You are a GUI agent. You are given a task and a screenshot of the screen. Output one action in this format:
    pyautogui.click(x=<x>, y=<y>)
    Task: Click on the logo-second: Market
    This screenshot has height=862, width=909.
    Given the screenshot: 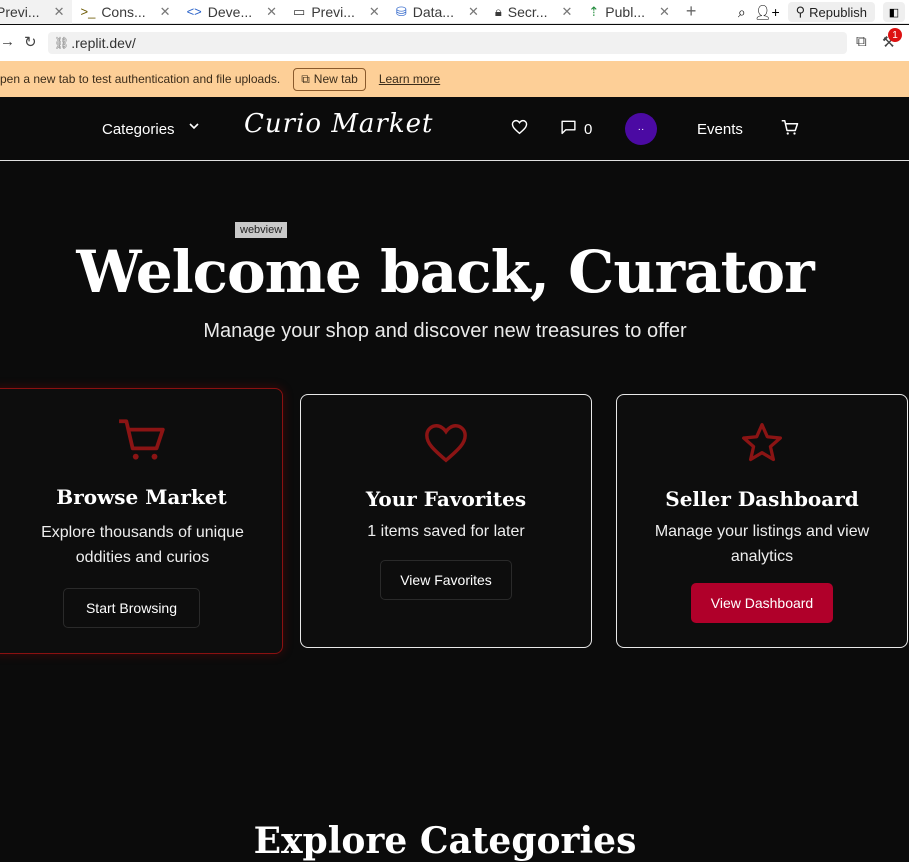 What is the action you would take?
    pyautogui.click(x=382, y=124)
    